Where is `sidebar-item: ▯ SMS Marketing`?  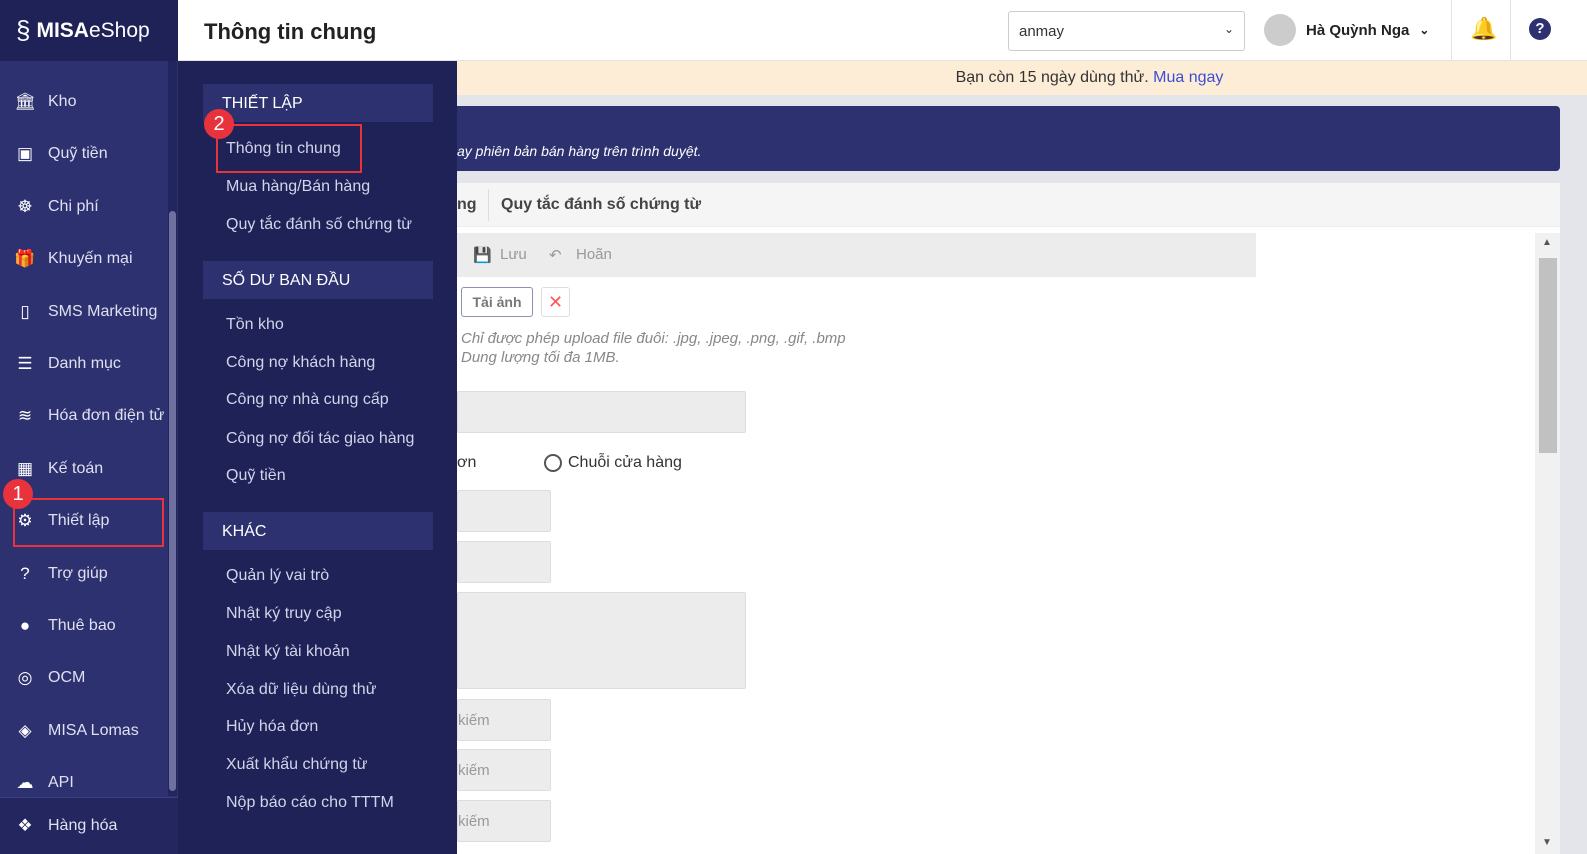
sidebar-item: ▯ SMS Marketing is located at coordinates (84, 312).